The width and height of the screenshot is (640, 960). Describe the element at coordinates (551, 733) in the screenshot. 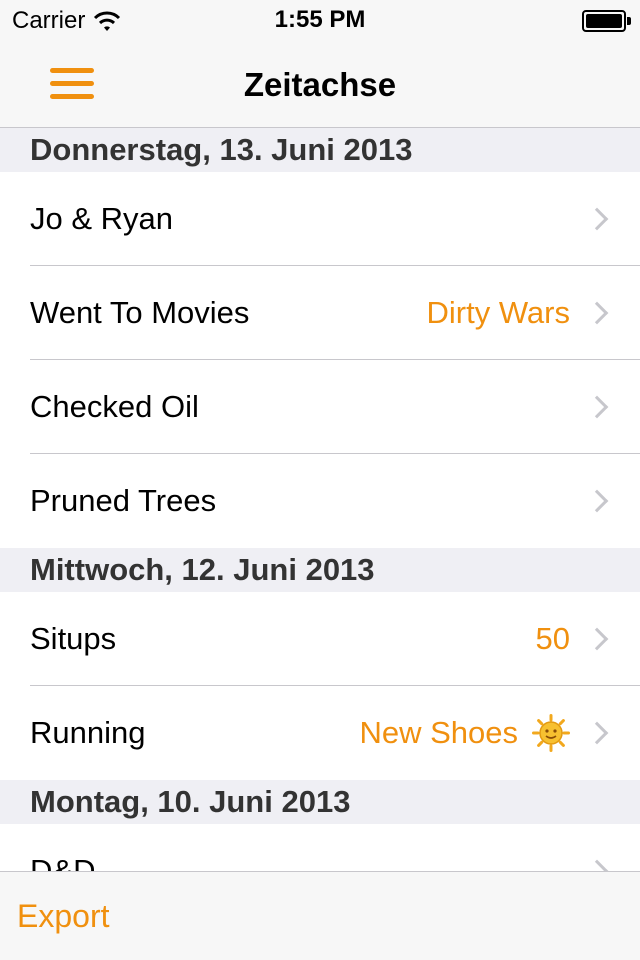

I see `sun-emoji-icon` at that location.